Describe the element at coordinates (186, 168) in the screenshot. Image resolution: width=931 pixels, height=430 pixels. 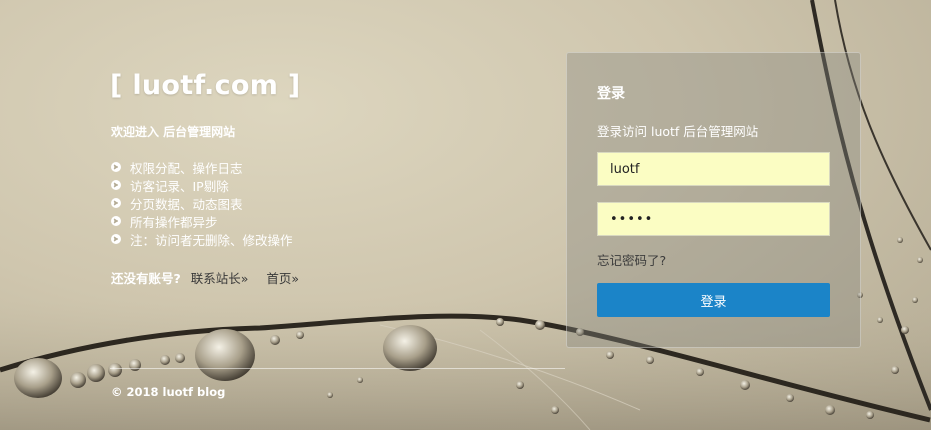
I see `feature-text: 权限分配、操作日志` at that location.